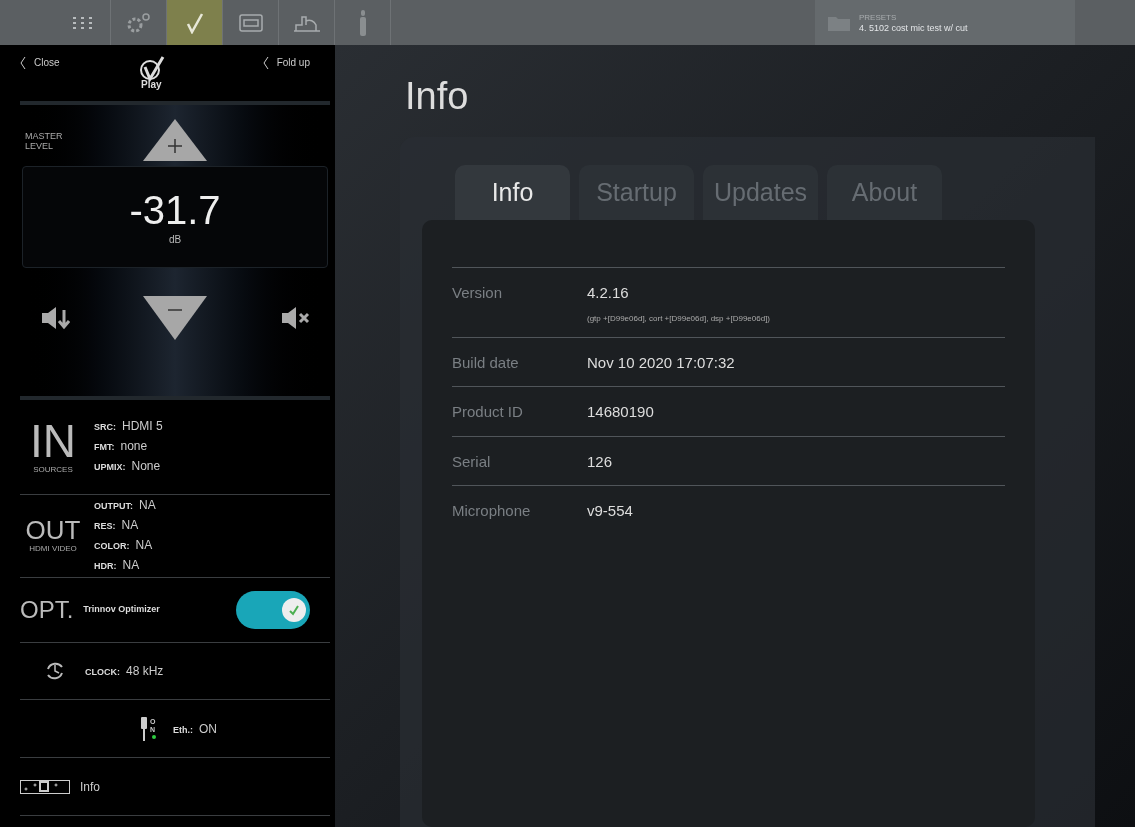 The image size is (1135, 827). Describe the element at coordinates (610, 511) in the screenshot. I see `info-value: v9-554` at that location.